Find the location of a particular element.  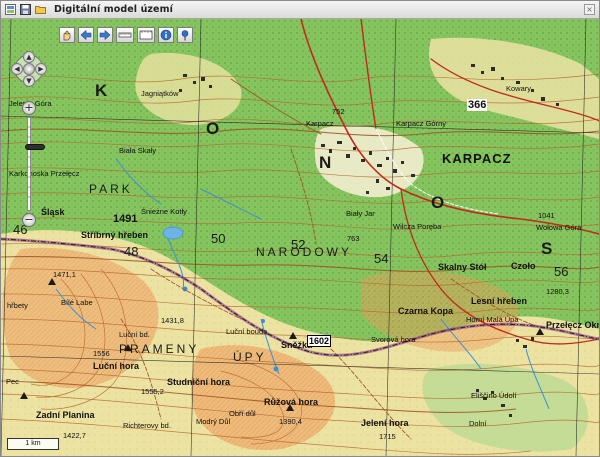

elevation-1431: 1431,8 is located at coordinates (172, 320).